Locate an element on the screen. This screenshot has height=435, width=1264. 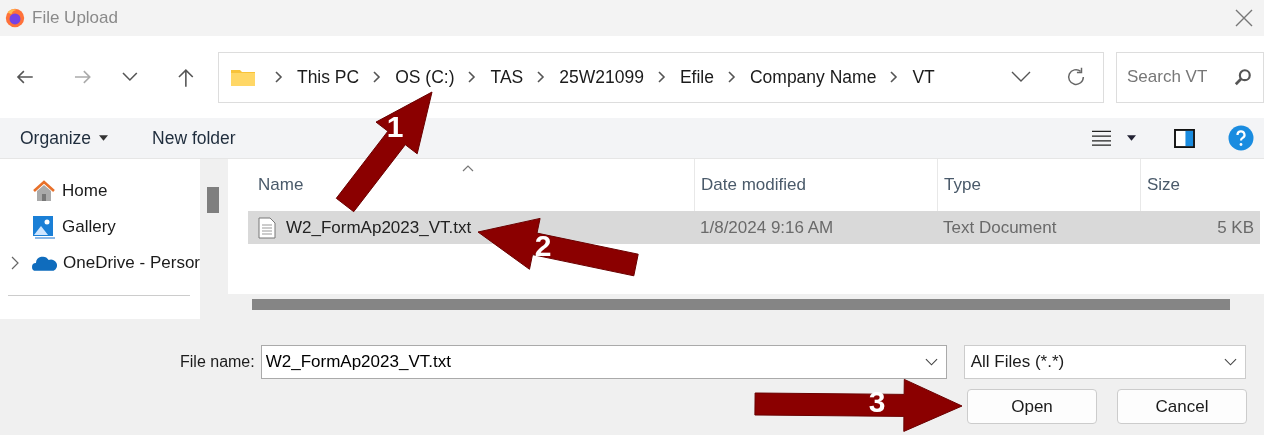
callout-number: 3 is located at coordinates (877, 401).